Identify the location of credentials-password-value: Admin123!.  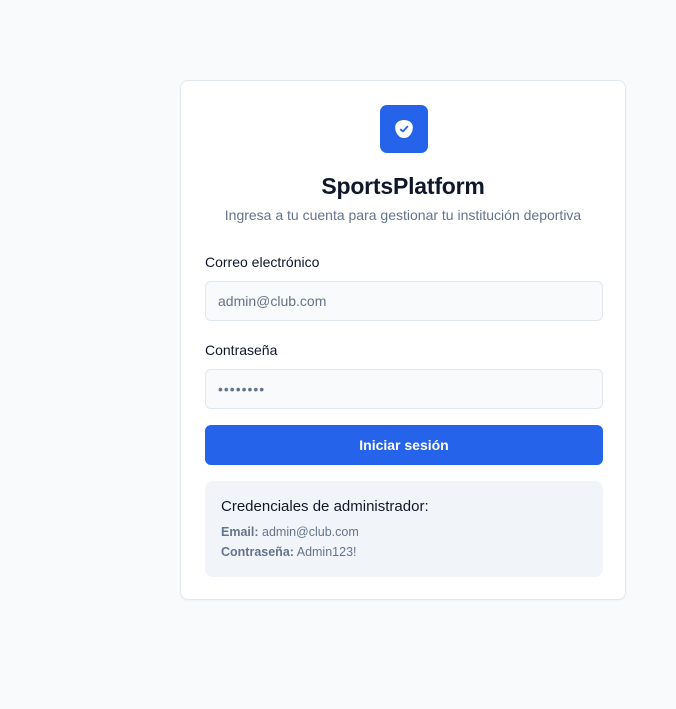
(326, 552).